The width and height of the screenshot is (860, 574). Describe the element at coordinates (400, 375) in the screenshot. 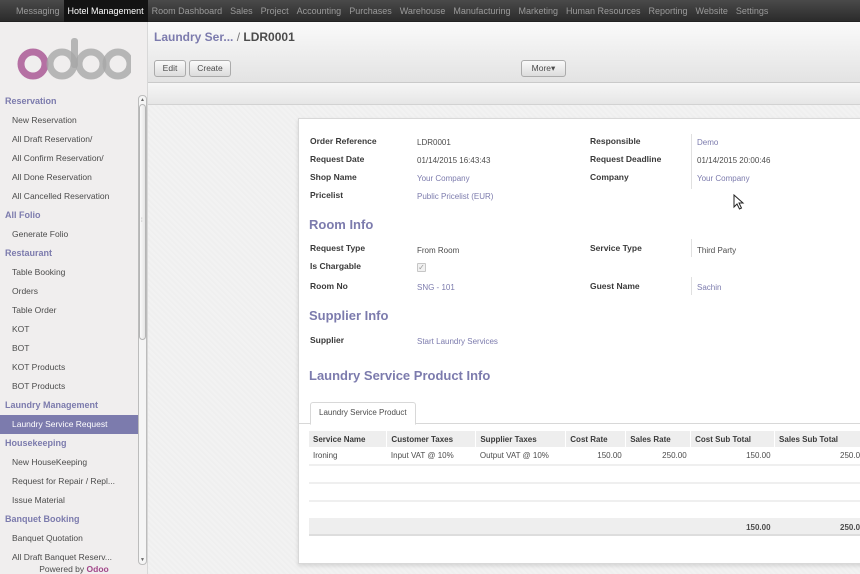

I see `product-info-title: Laundry Service Product Info` at that location.